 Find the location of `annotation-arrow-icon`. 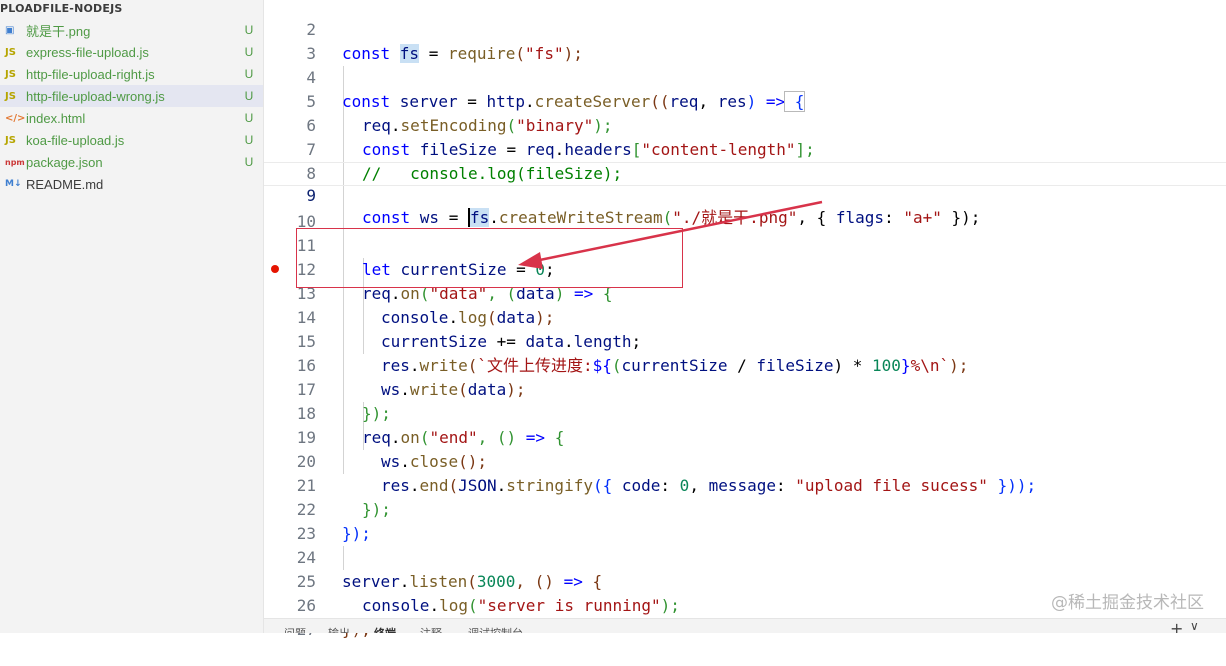

annotation-arrow-icon is located at coordinates (670, 234).